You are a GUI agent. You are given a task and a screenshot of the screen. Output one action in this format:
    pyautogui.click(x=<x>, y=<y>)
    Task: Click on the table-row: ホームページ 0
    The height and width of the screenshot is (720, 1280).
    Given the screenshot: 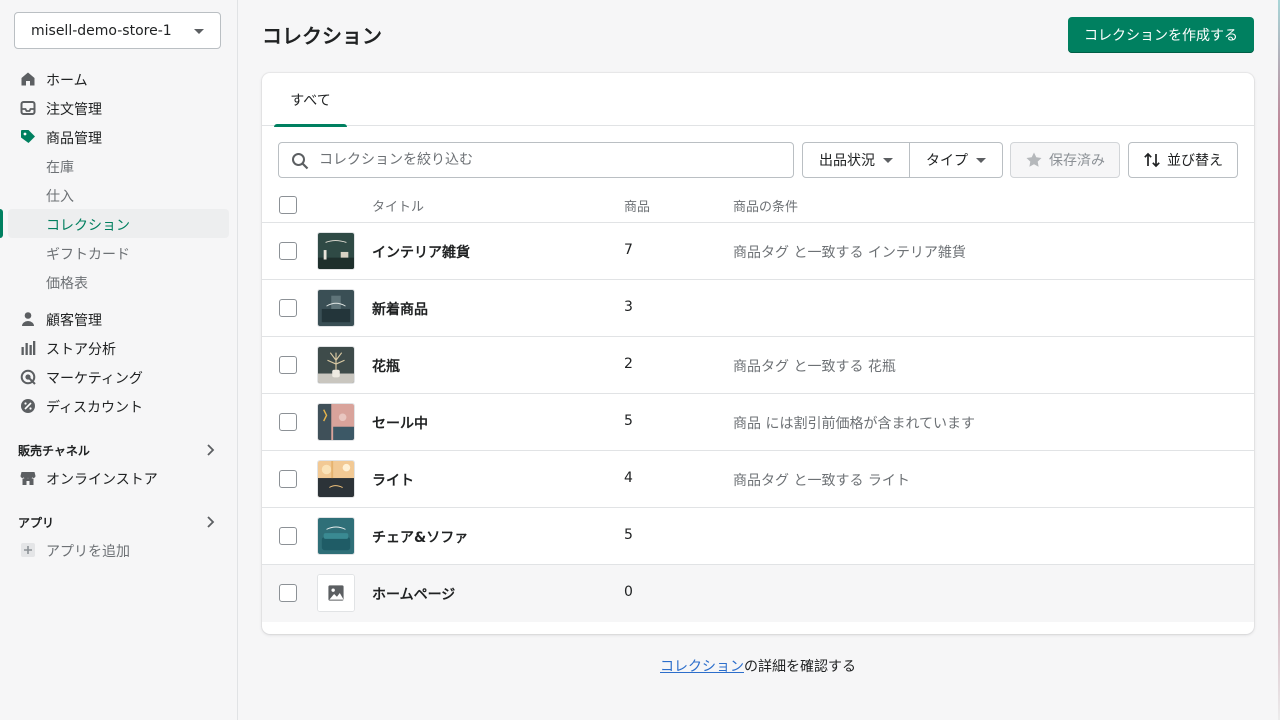 What is the action you would take?
    pyautogui.click(x=758, y=593)
    